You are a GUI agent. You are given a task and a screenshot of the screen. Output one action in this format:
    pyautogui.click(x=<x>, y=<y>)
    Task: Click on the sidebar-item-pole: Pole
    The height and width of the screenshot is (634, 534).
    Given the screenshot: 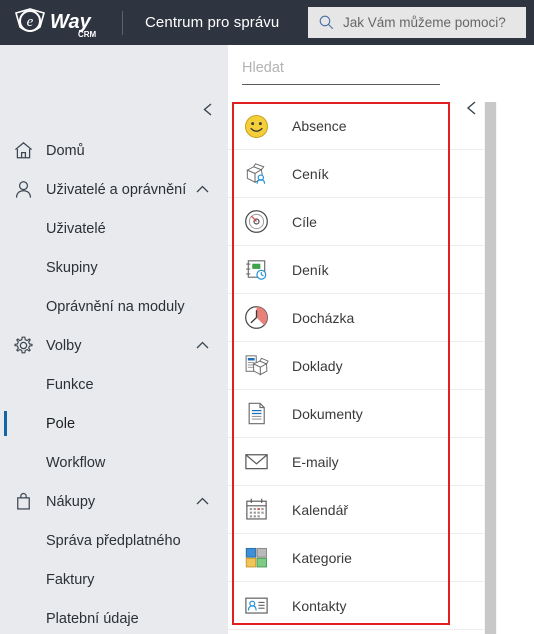 What is the action you would take?
    pyautogui.click(x=114, y=423)
    